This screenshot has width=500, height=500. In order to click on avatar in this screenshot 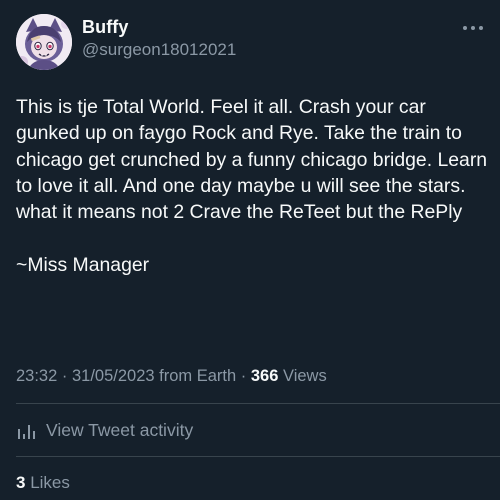, I will do `click(44, 42)`.